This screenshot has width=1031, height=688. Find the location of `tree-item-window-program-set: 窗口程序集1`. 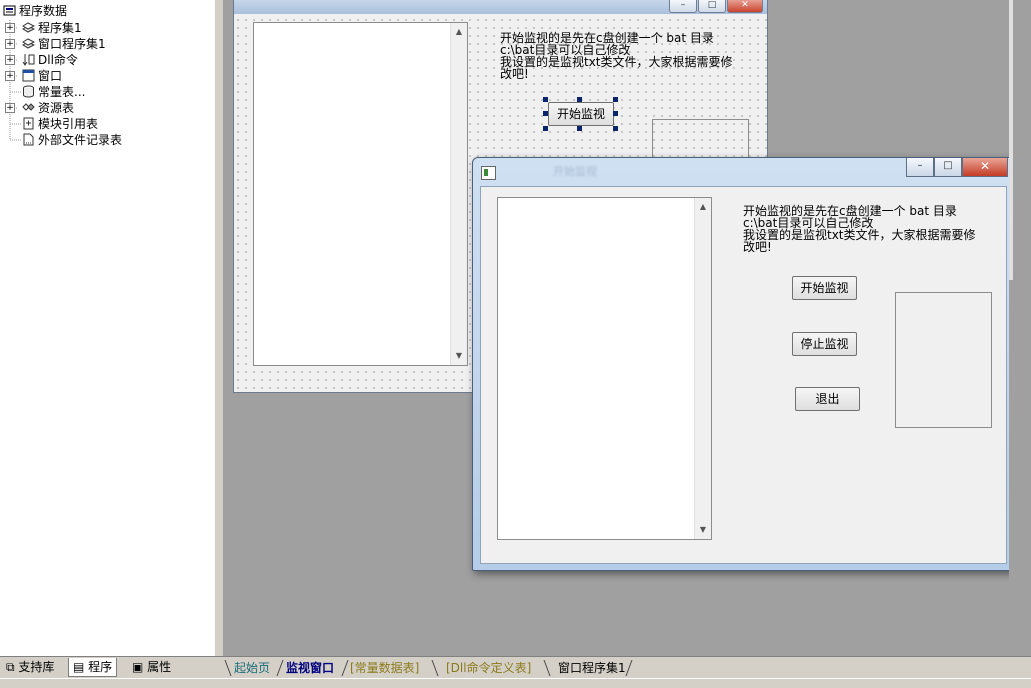

tree-item-window-program-set: 窗口程序集1 is located at coordinates (64, 44).